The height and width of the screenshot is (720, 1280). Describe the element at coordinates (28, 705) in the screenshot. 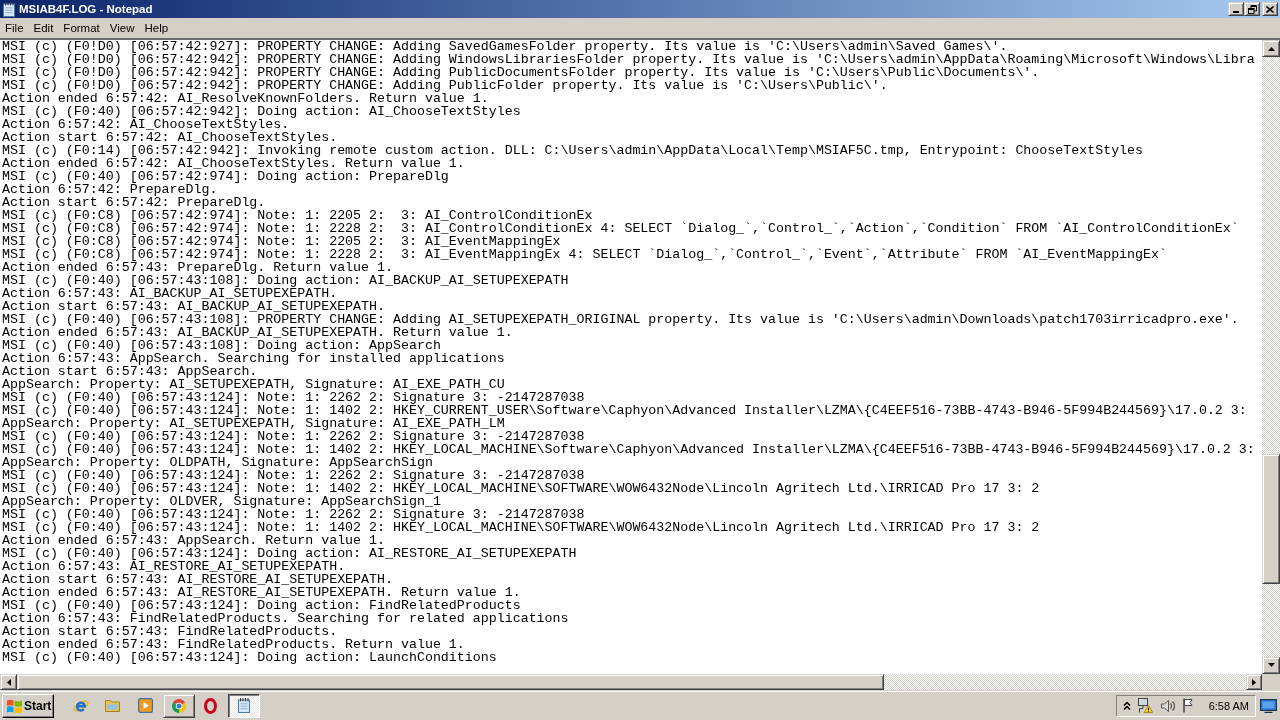

I see `start-button: Start` at that location.